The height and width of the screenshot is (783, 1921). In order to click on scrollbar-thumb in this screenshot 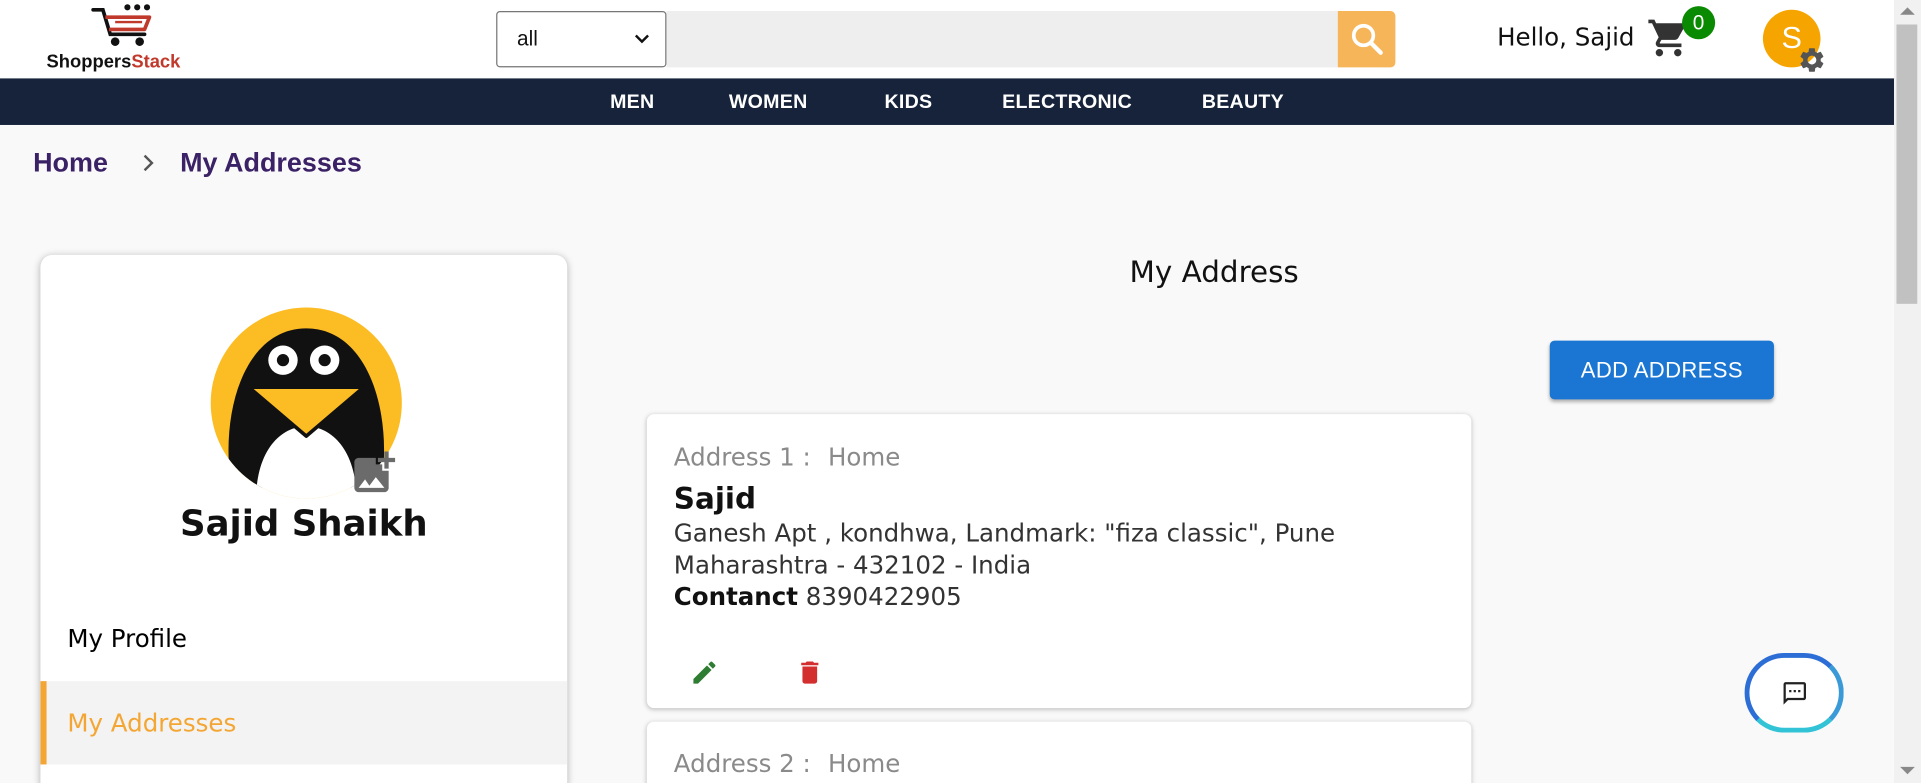, I will do `click(1907, 164)`.